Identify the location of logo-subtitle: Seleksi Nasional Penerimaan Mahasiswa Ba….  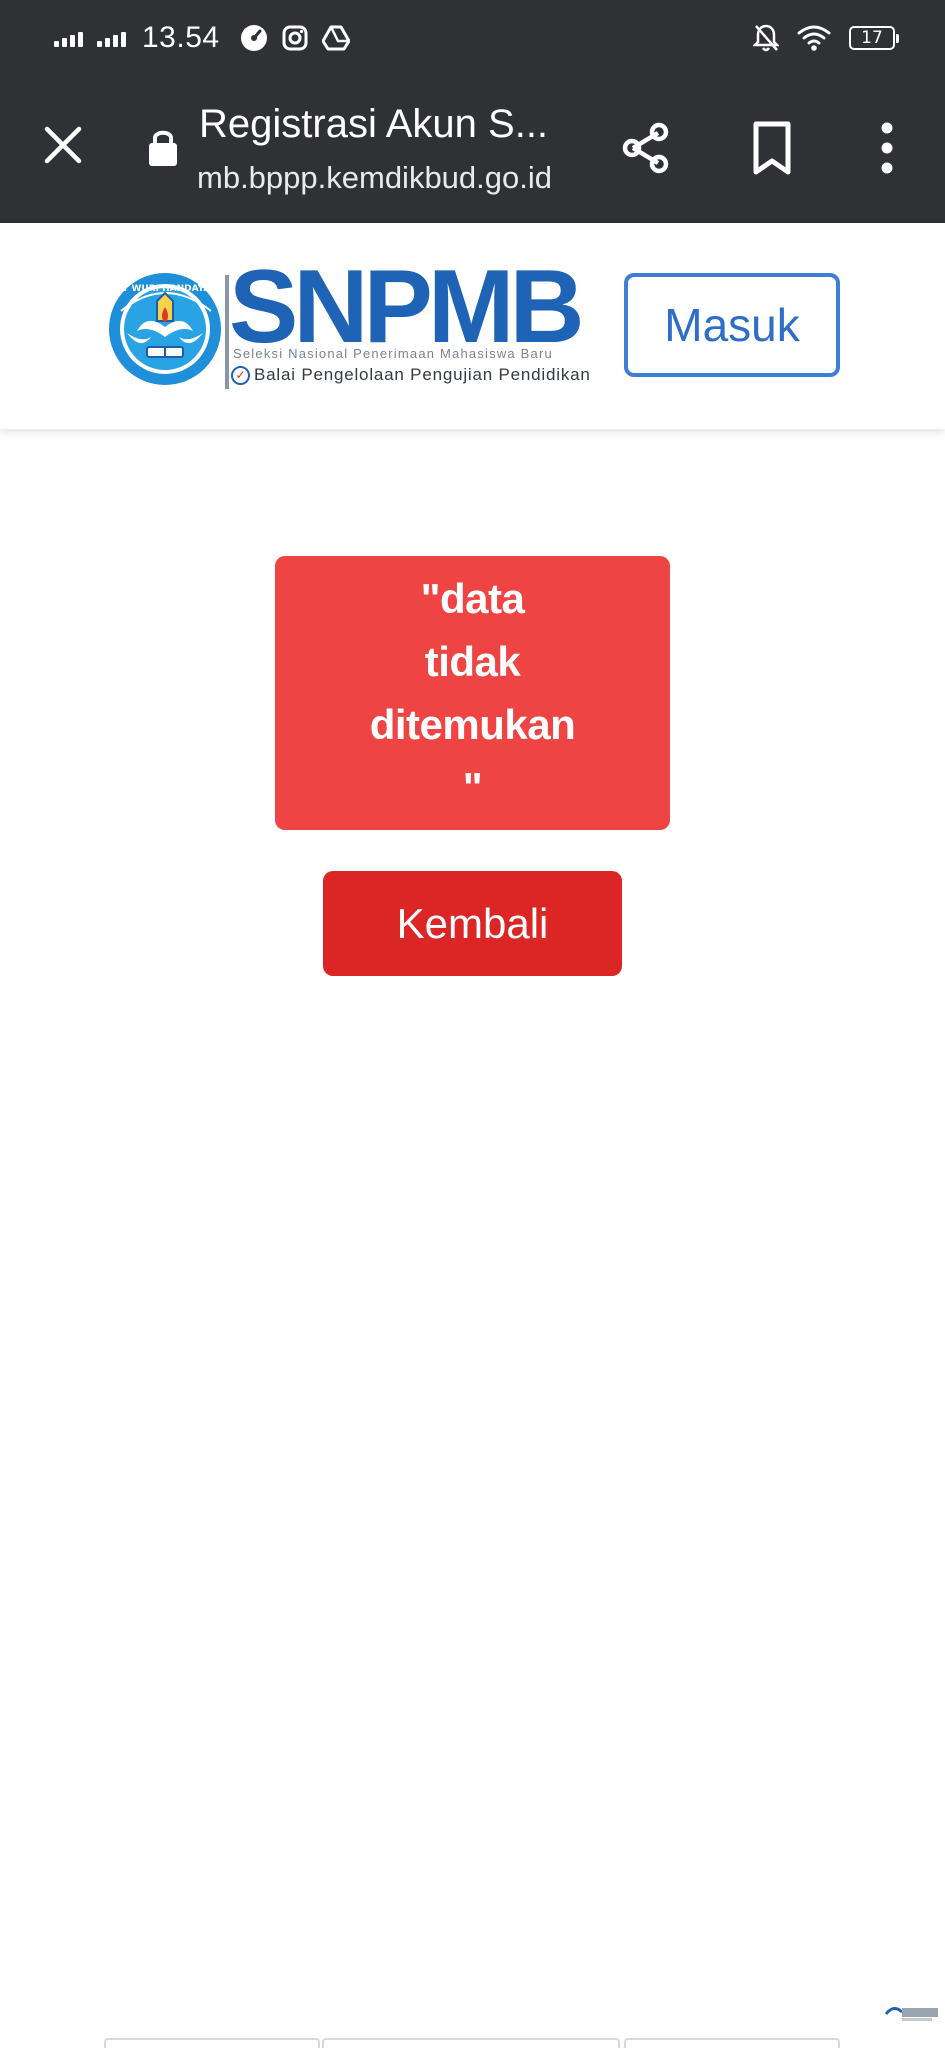
(393, 353).